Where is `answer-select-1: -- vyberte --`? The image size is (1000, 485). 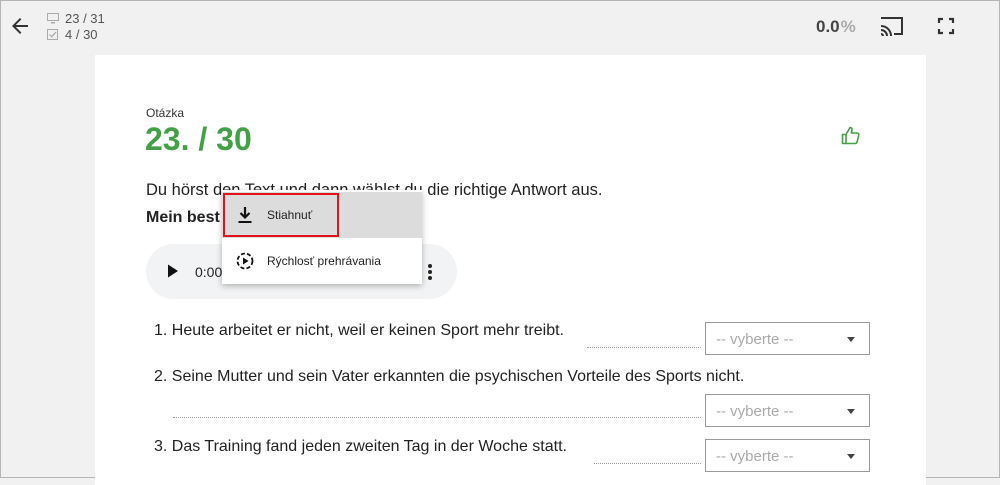 answer-select-1: -- vyberte -- is located at coordinates (787, 338).